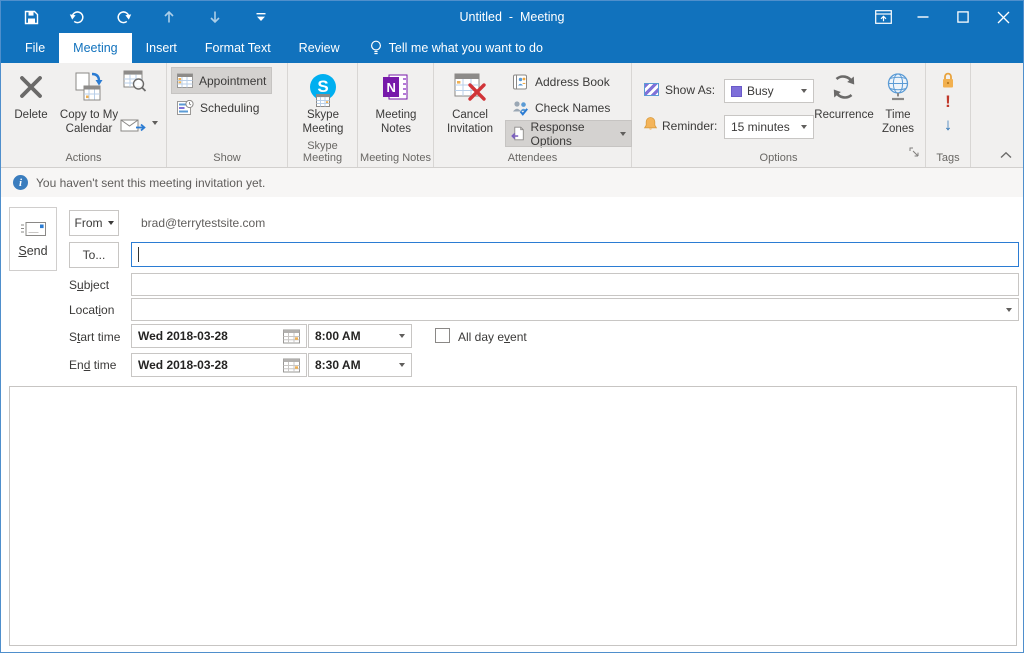 Image resolution: width=1024 pixels, height=653 pixels. Describe the element at coordinates (183, 336) in the screenshot. I see `start-date-value: Wed 2018-03-28` at that location.